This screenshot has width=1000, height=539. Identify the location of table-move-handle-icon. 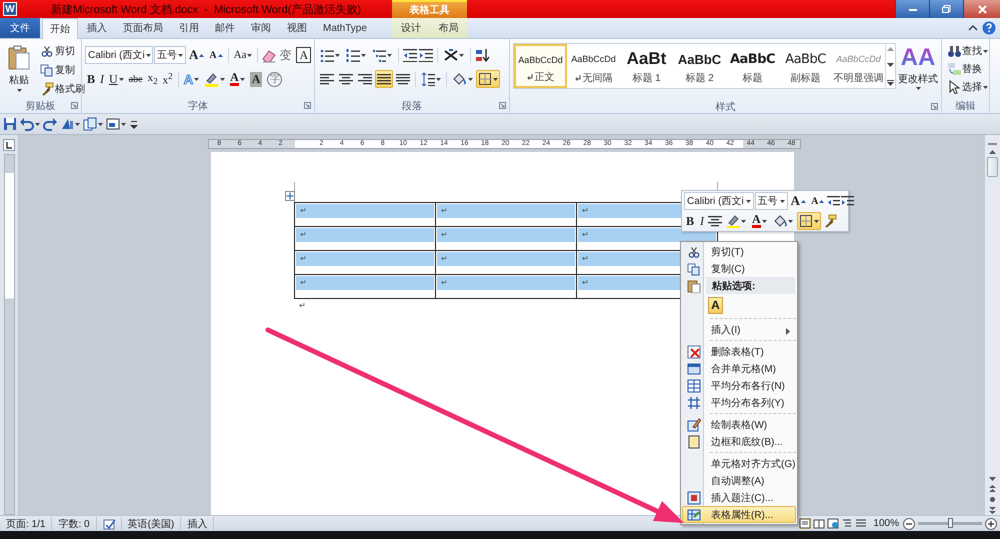
(290, 196).